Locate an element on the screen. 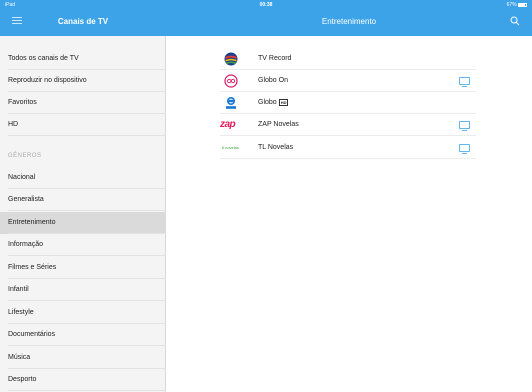  search-icon is located at coordinates (515, 21).